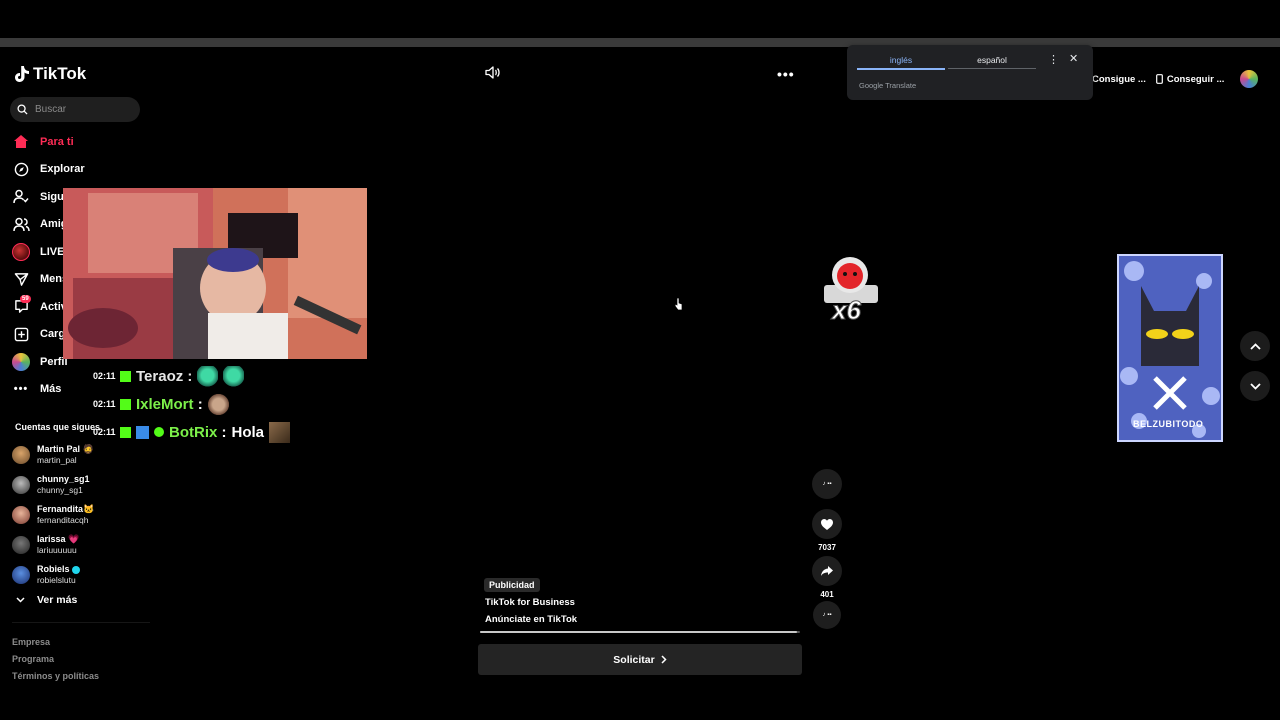  Describe the element at coordinates (198, 432) in the screenshot. I see `chat-user: BotRix :` at that location.